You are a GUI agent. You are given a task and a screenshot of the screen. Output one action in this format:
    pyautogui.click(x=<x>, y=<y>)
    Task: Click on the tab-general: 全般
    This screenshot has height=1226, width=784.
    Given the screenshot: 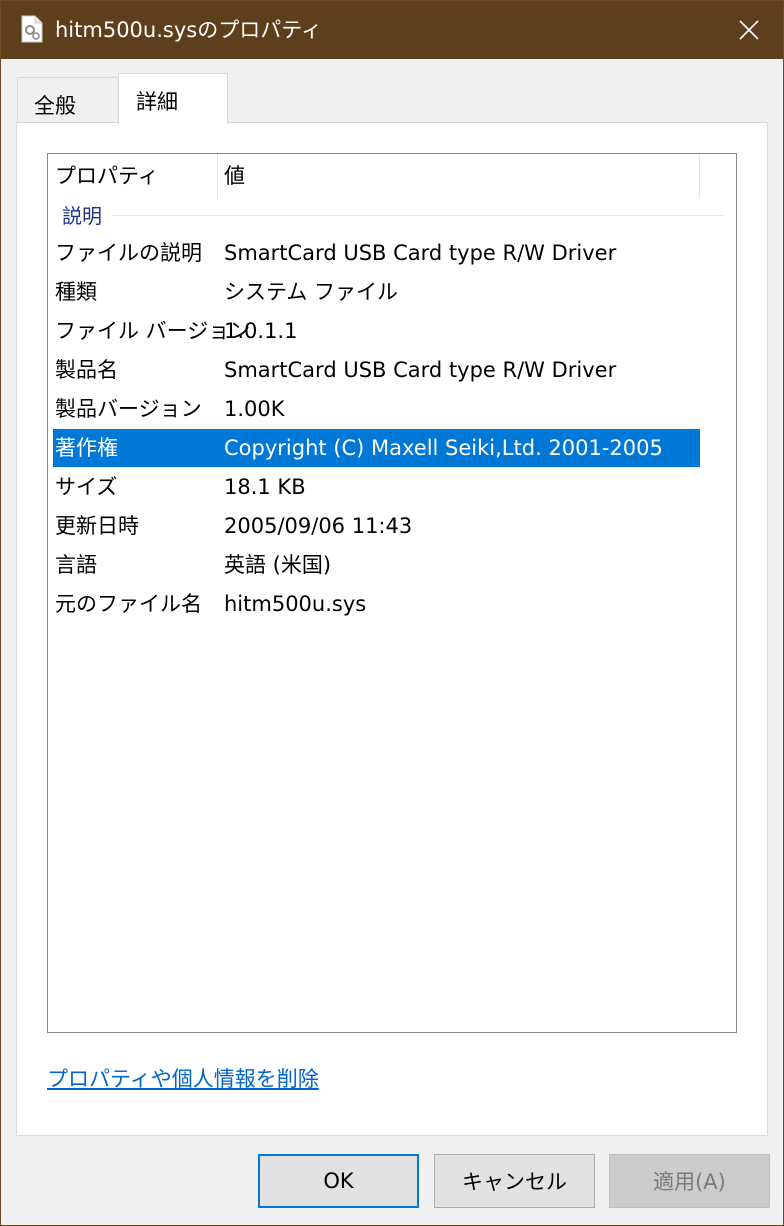 What is the action you would take?
    pyautogui.click(x=68, y=100)
    